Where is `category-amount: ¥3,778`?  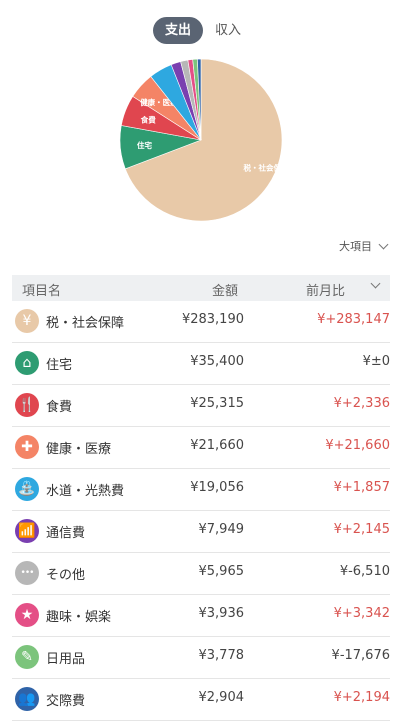
category-amount: ¥3,778 is located at coordinates (221, 655).